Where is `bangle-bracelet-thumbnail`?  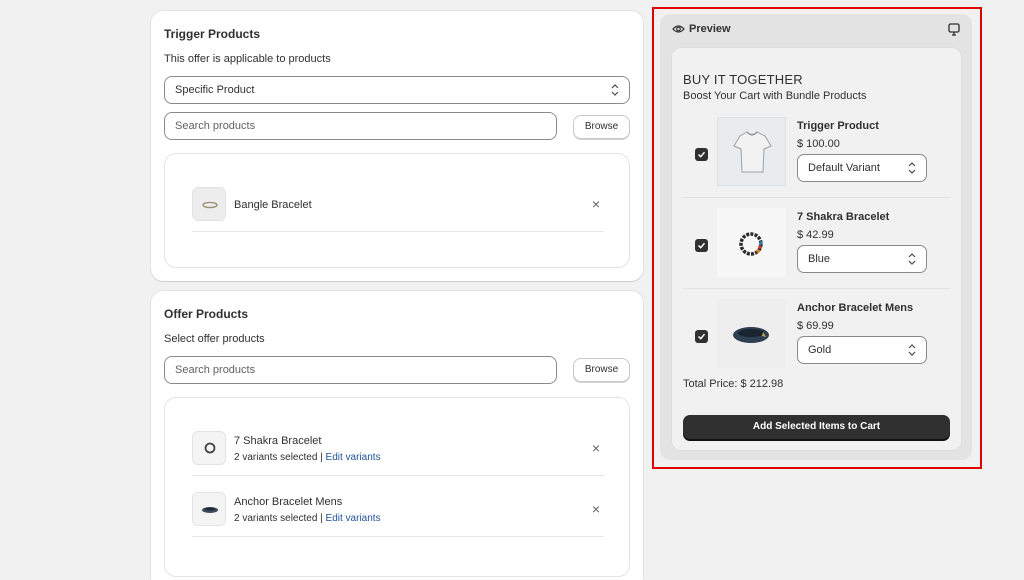 bangle-bracelet-thumbnail is located at coordinates (209, 204).